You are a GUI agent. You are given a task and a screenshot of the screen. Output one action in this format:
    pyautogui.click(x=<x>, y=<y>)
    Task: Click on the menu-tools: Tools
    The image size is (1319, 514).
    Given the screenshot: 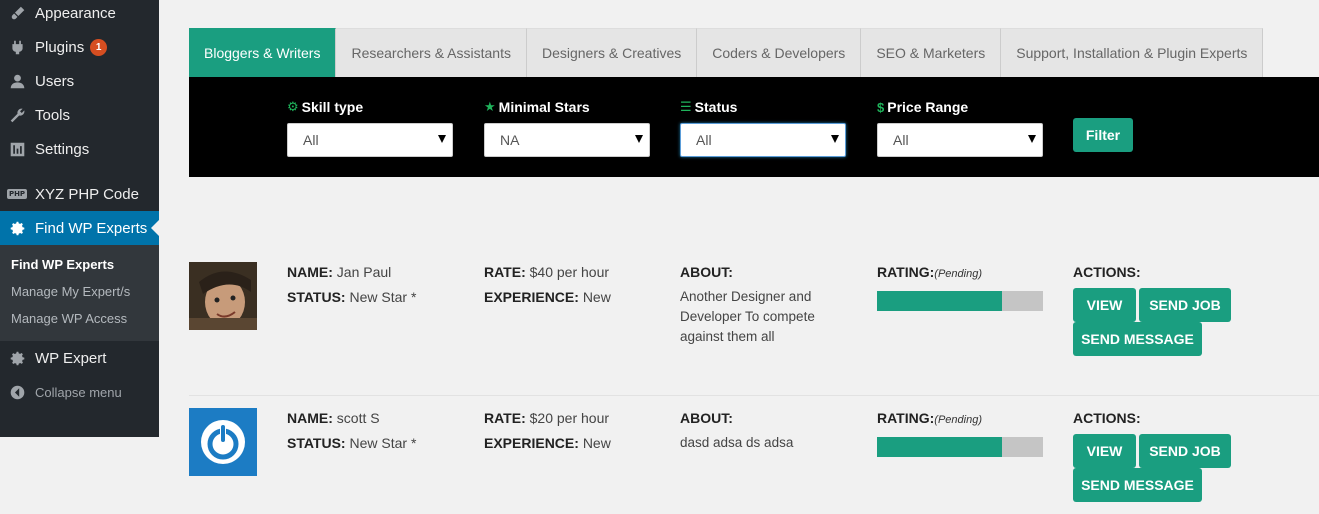 What is the action you would take?
    pyautogui.click(x=79, y=115)
    